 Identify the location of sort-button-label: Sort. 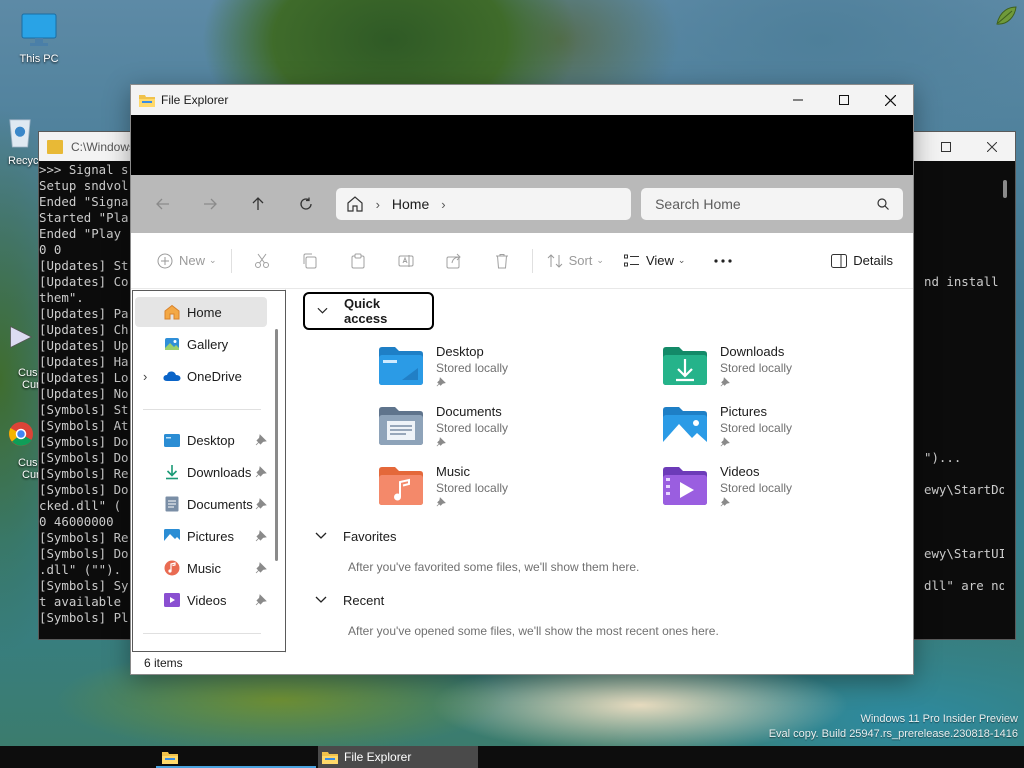
(580, 260).